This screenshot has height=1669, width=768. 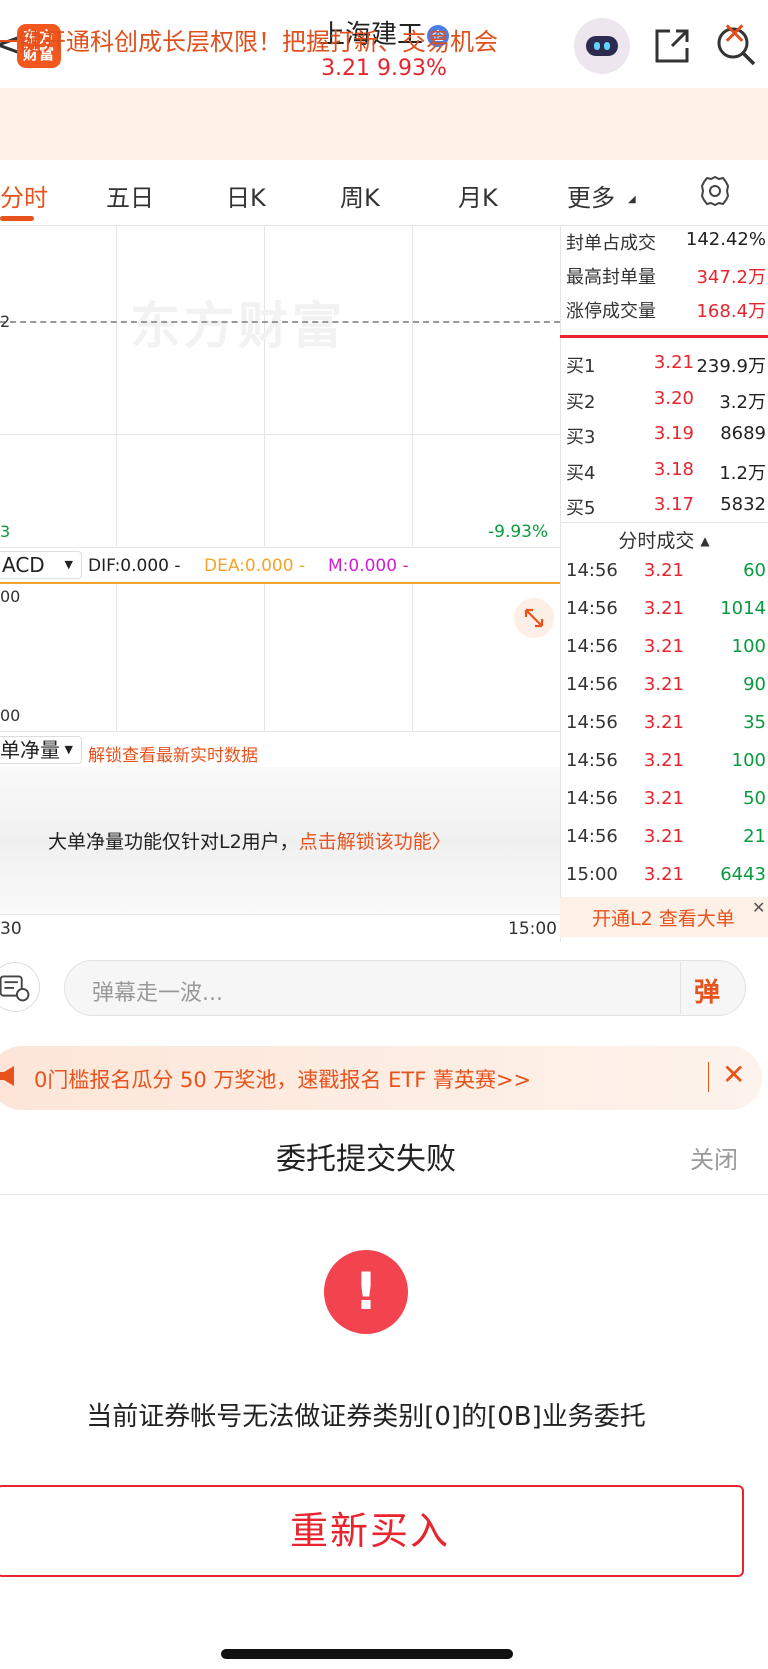 I want to click on tick-row-value: 50, so click(x=754, y=798).